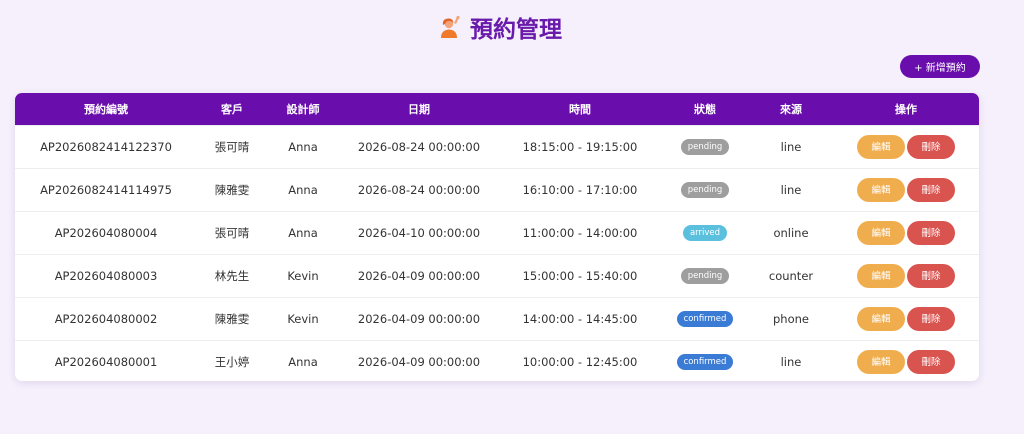  I want to click on appointment-id-cell: AP202604080003, so click(106, 275).